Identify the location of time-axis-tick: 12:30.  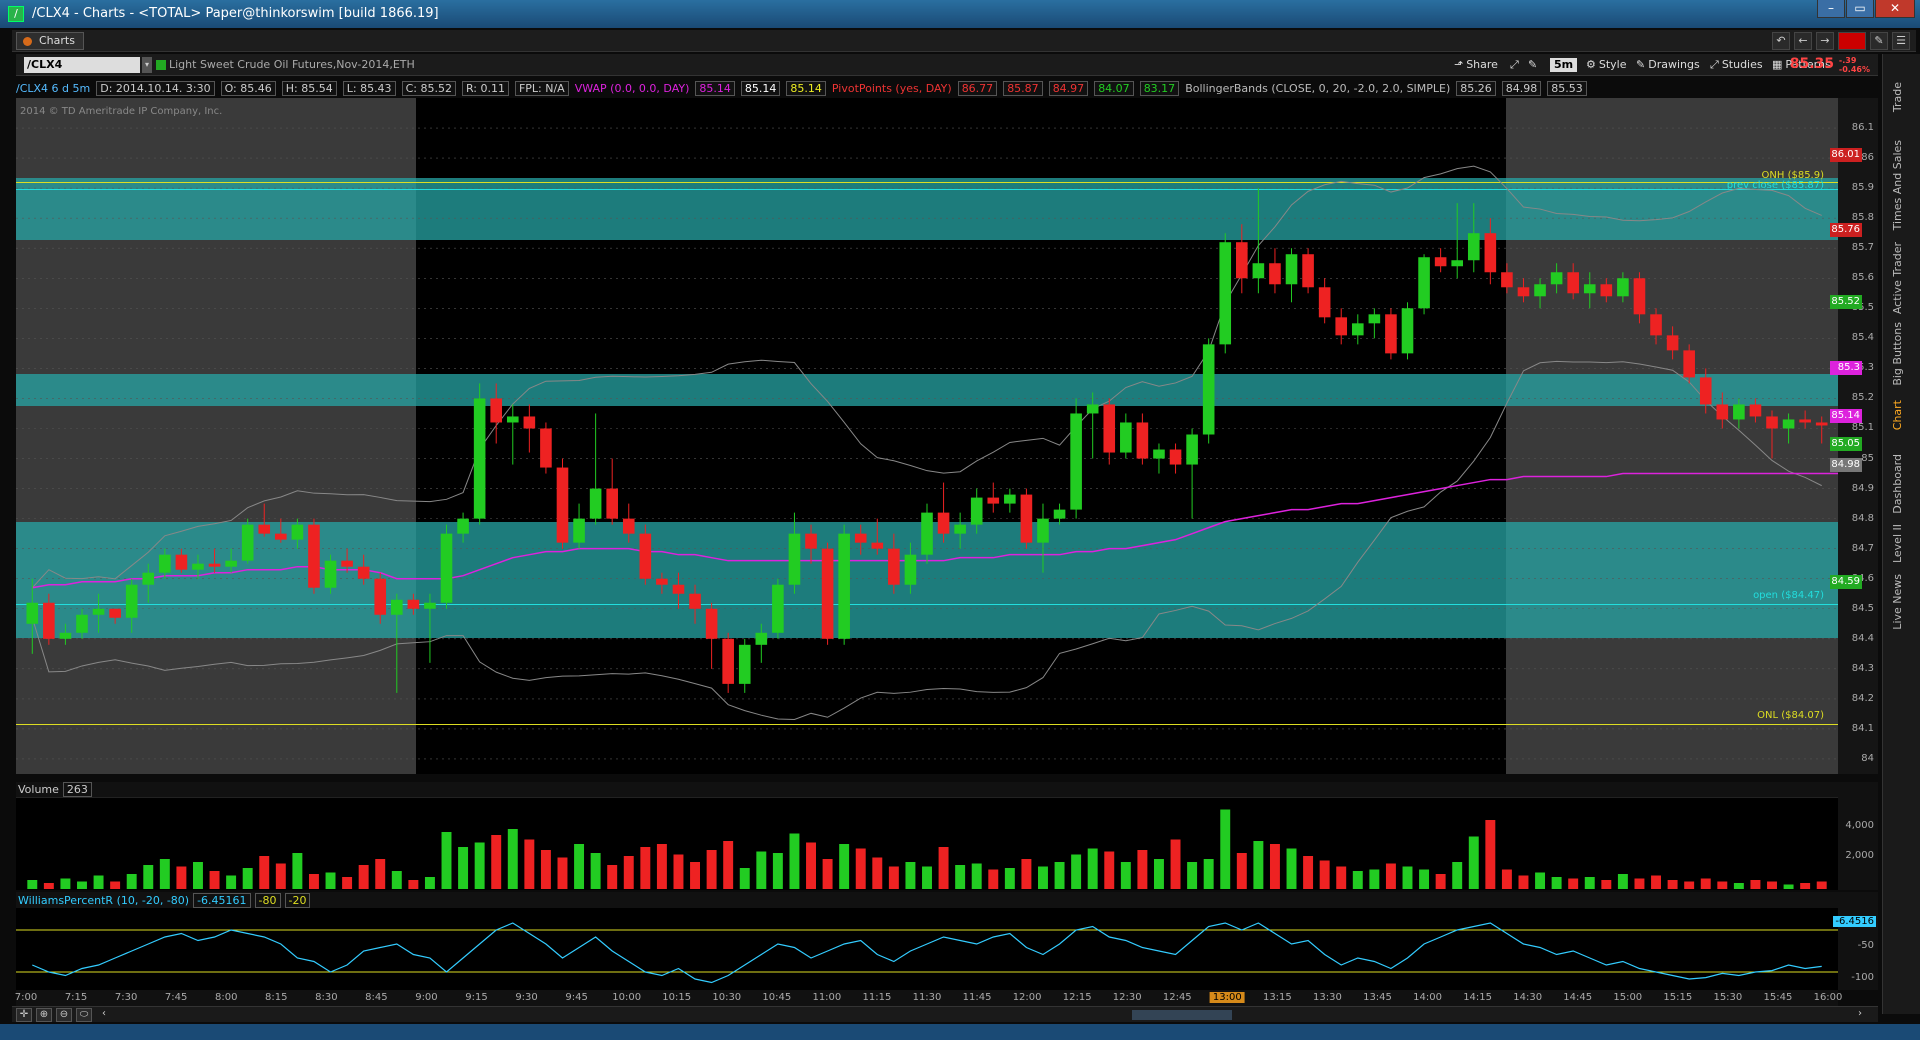
(1127, 997).